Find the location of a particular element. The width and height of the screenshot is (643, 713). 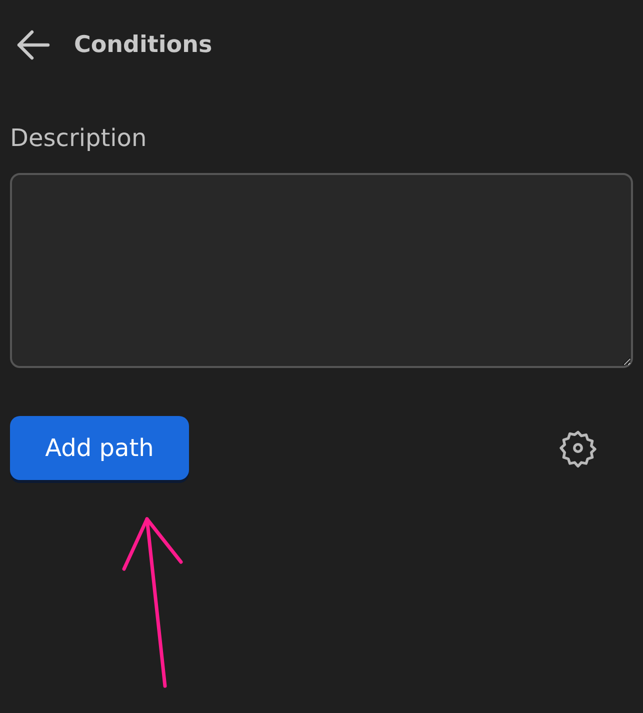

page-title: Conditions is located at coordinates (143, 45).